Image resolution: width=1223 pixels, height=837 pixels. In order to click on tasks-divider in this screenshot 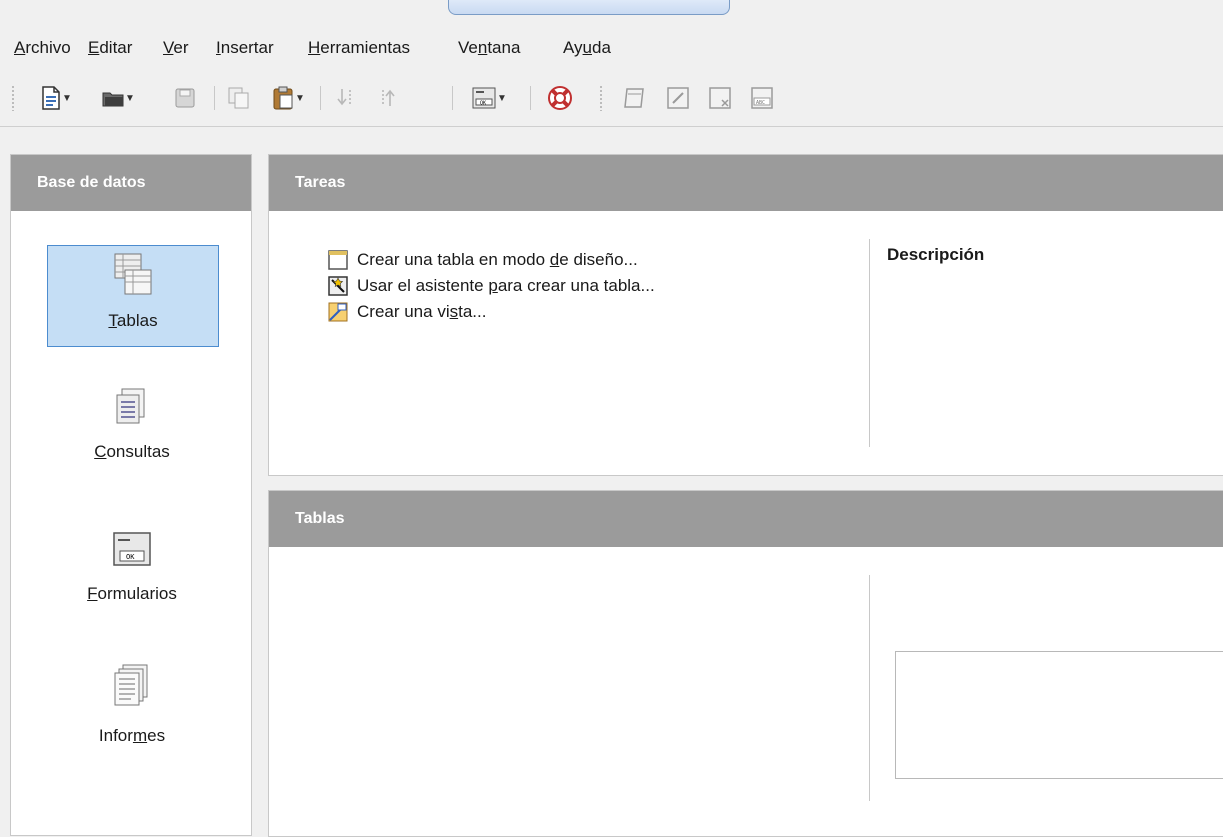, I will do `click(869, 343)`.